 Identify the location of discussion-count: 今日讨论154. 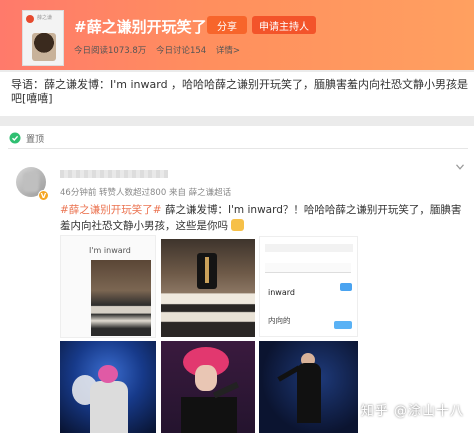
(181, 51).